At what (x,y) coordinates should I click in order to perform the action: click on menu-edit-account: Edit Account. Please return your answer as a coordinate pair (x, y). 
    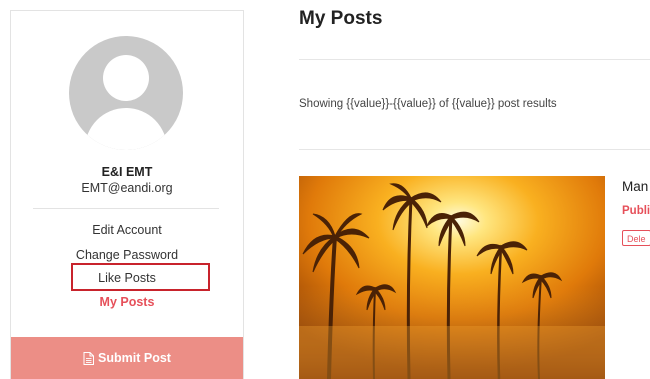
    Looking at the image, I should click on (127, 230).